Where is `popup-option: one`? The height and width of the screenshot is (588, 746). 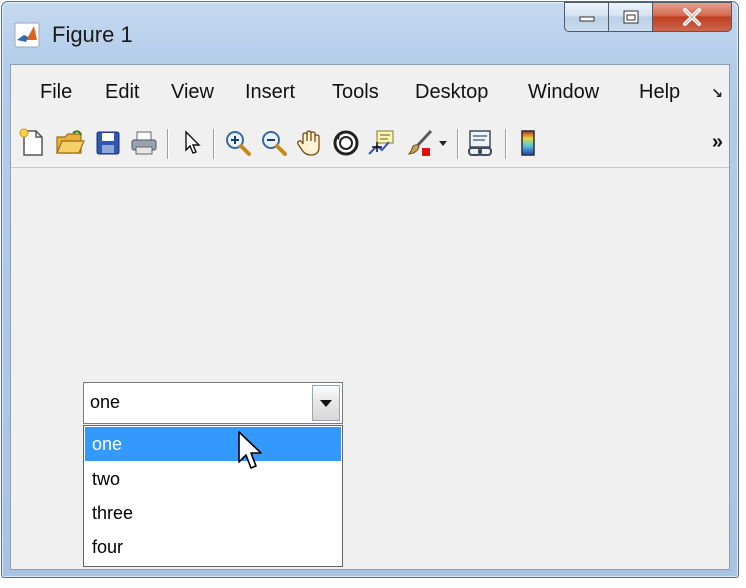 popup-option: one is located at coordinates (213, 444).